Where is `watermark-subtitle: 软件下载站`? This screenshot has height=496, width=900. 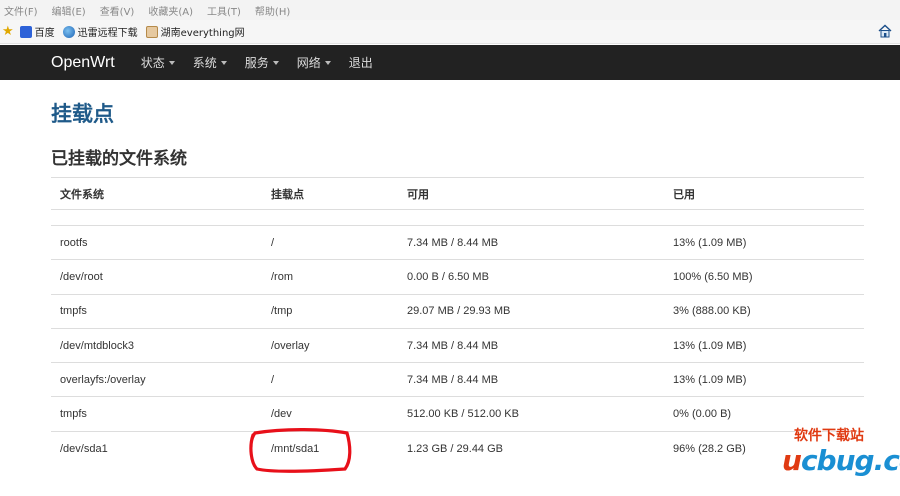
watermark-subtitle: 软件下载站 is located at coordinates (829, 436).